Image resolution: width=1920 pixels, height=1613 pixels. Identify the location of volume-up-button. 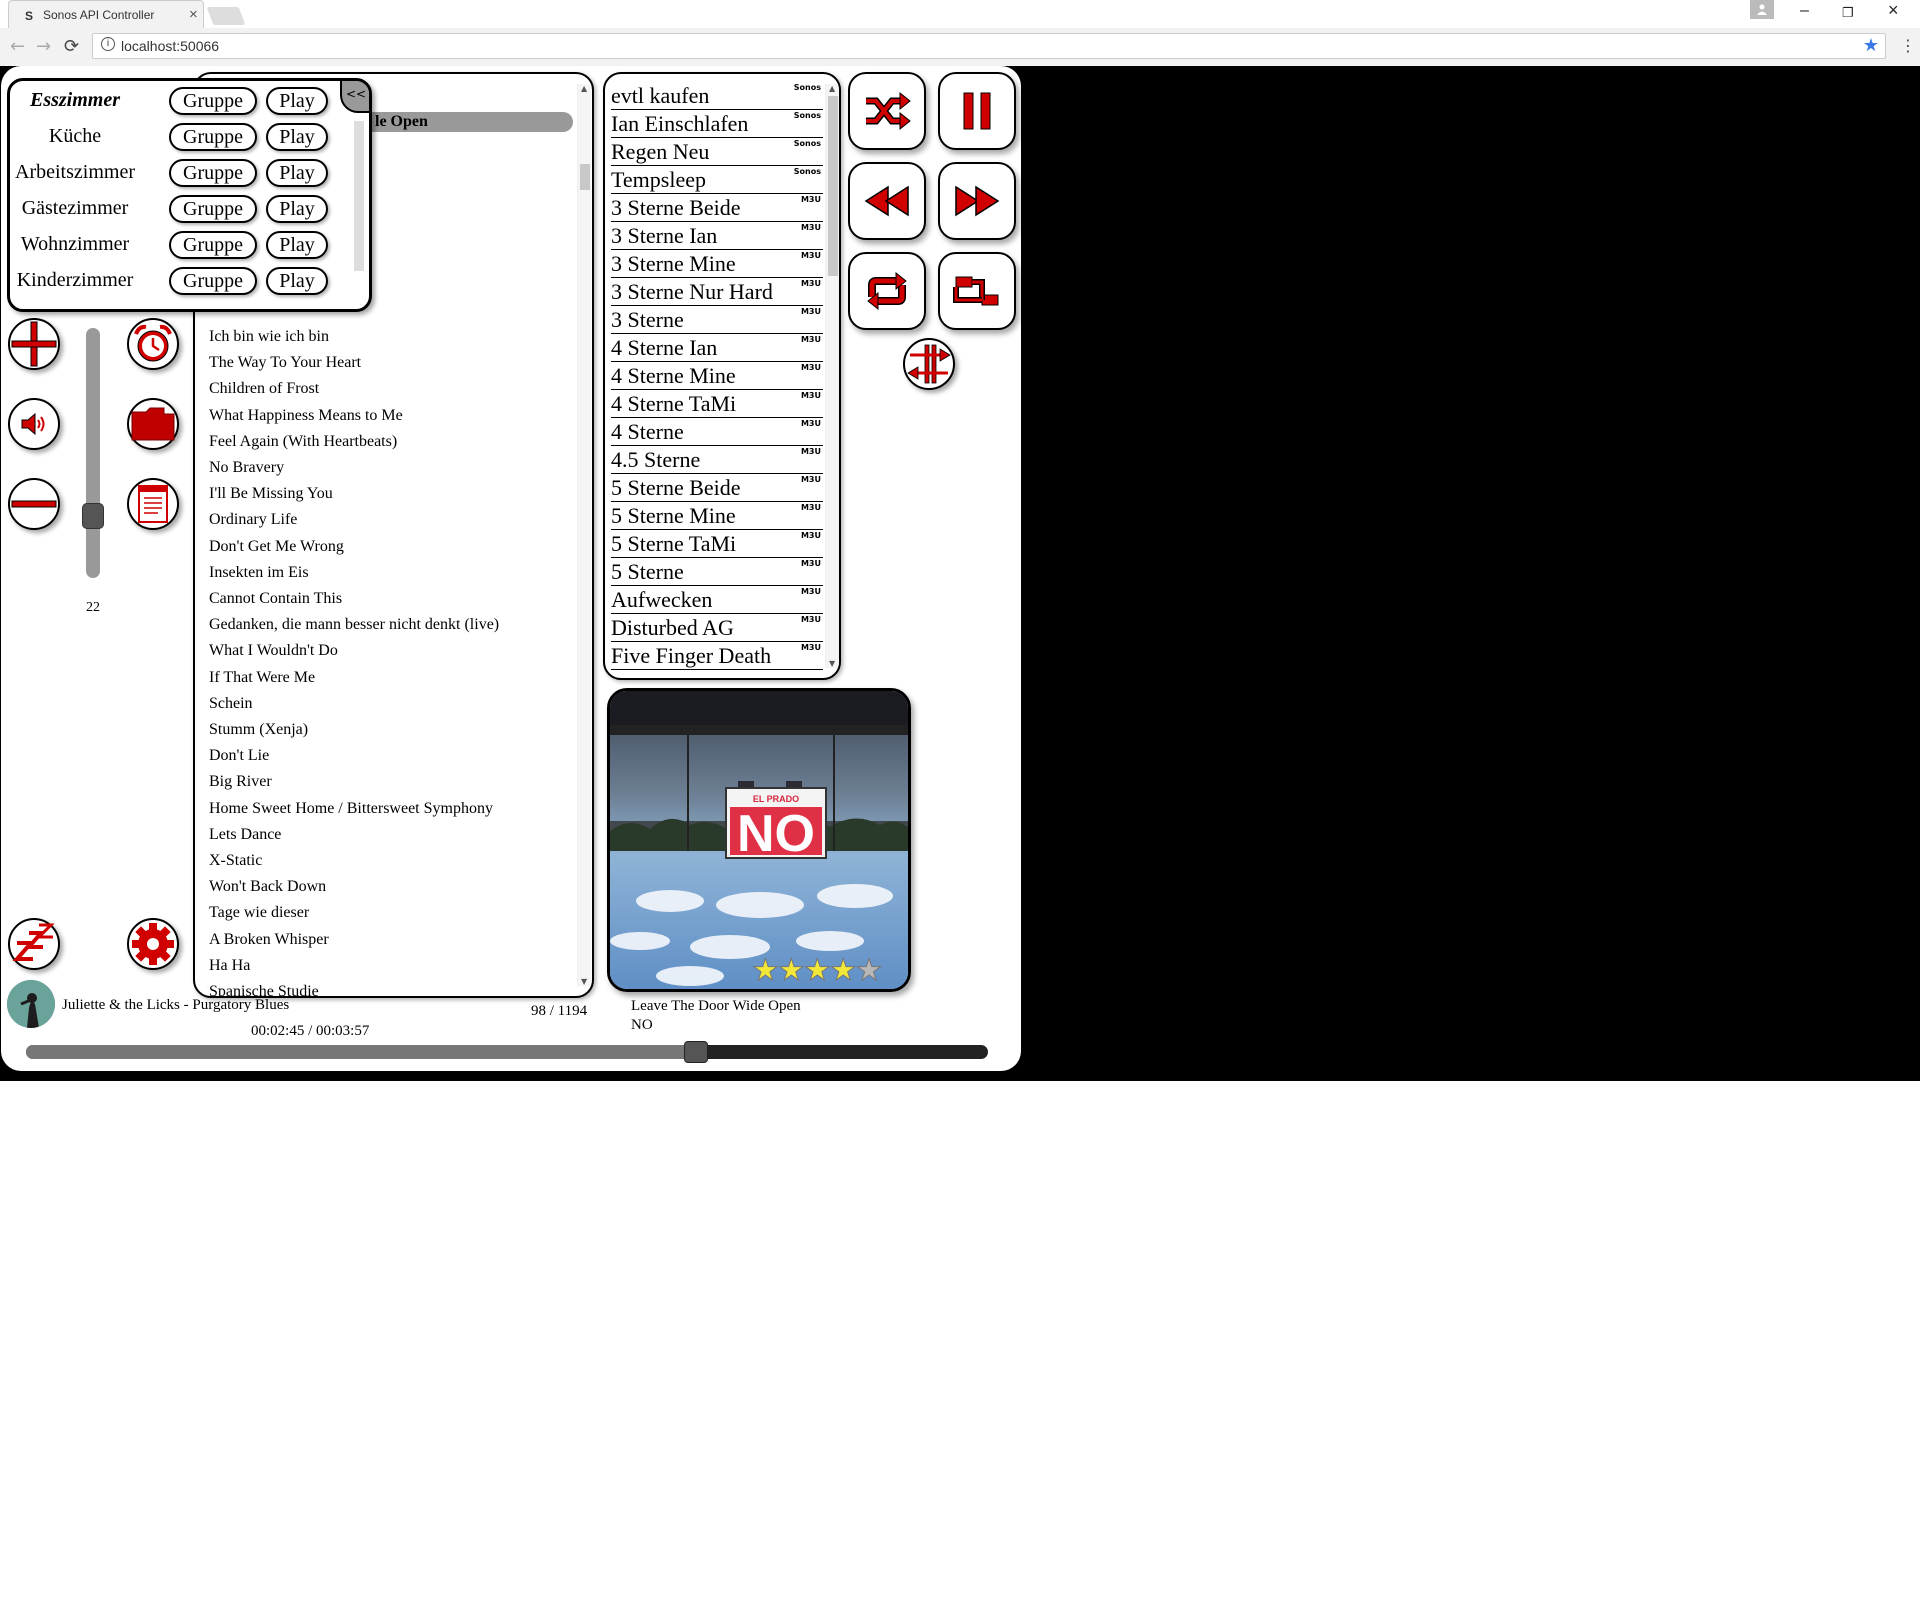
(34, 344).